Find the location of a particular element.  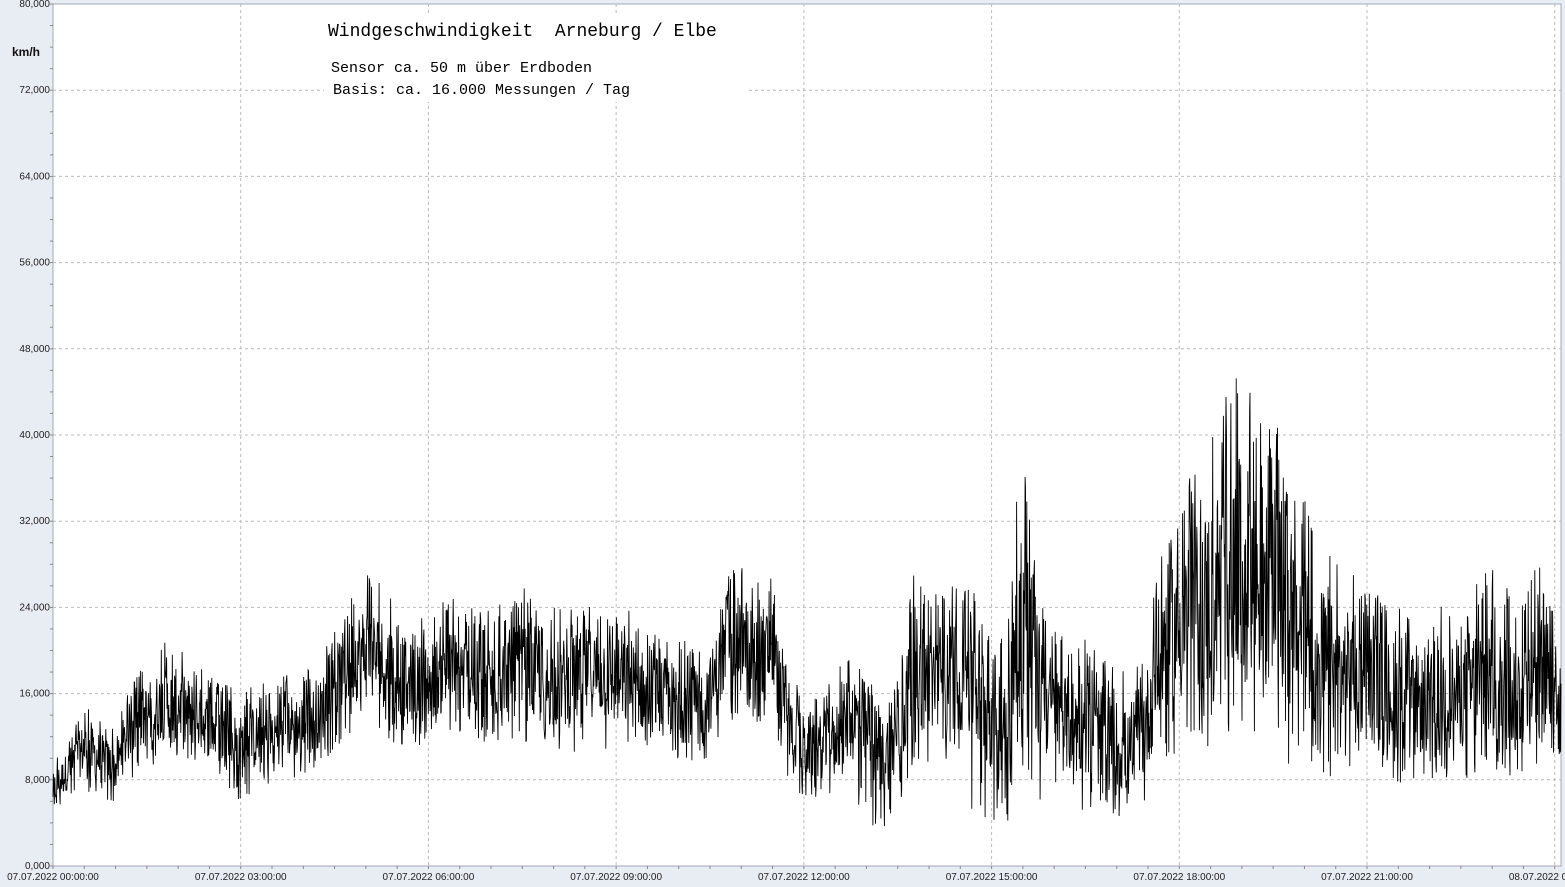

chart-subtitle-basis: Basis: ca. 16.000 Messungen / Tag is located at coordinates (481, 90).